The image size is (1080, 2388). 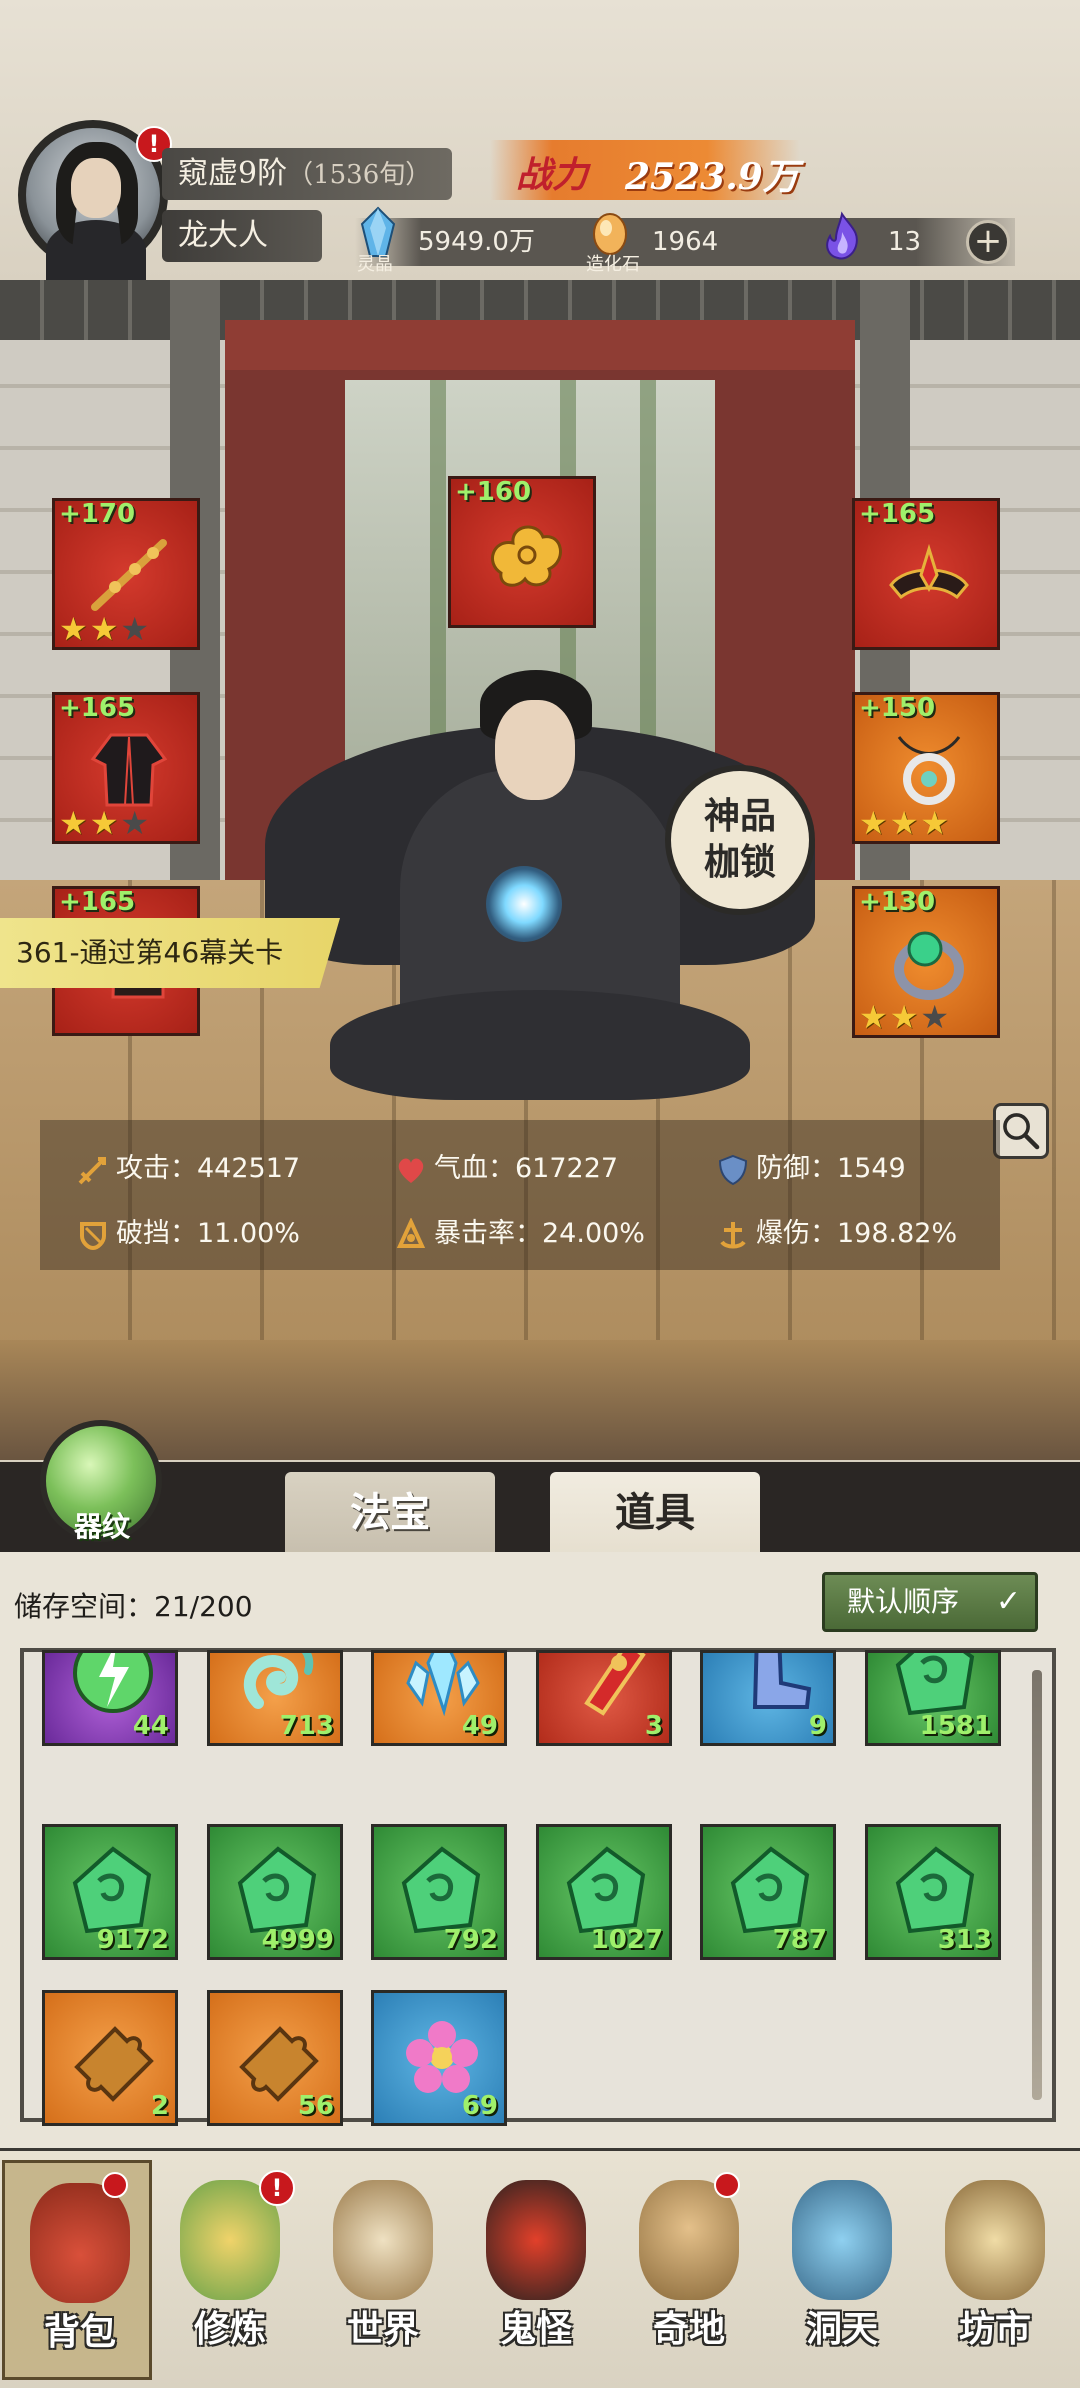 I want to click on stat-value: 24.00%, so click(x=593, y=1233).